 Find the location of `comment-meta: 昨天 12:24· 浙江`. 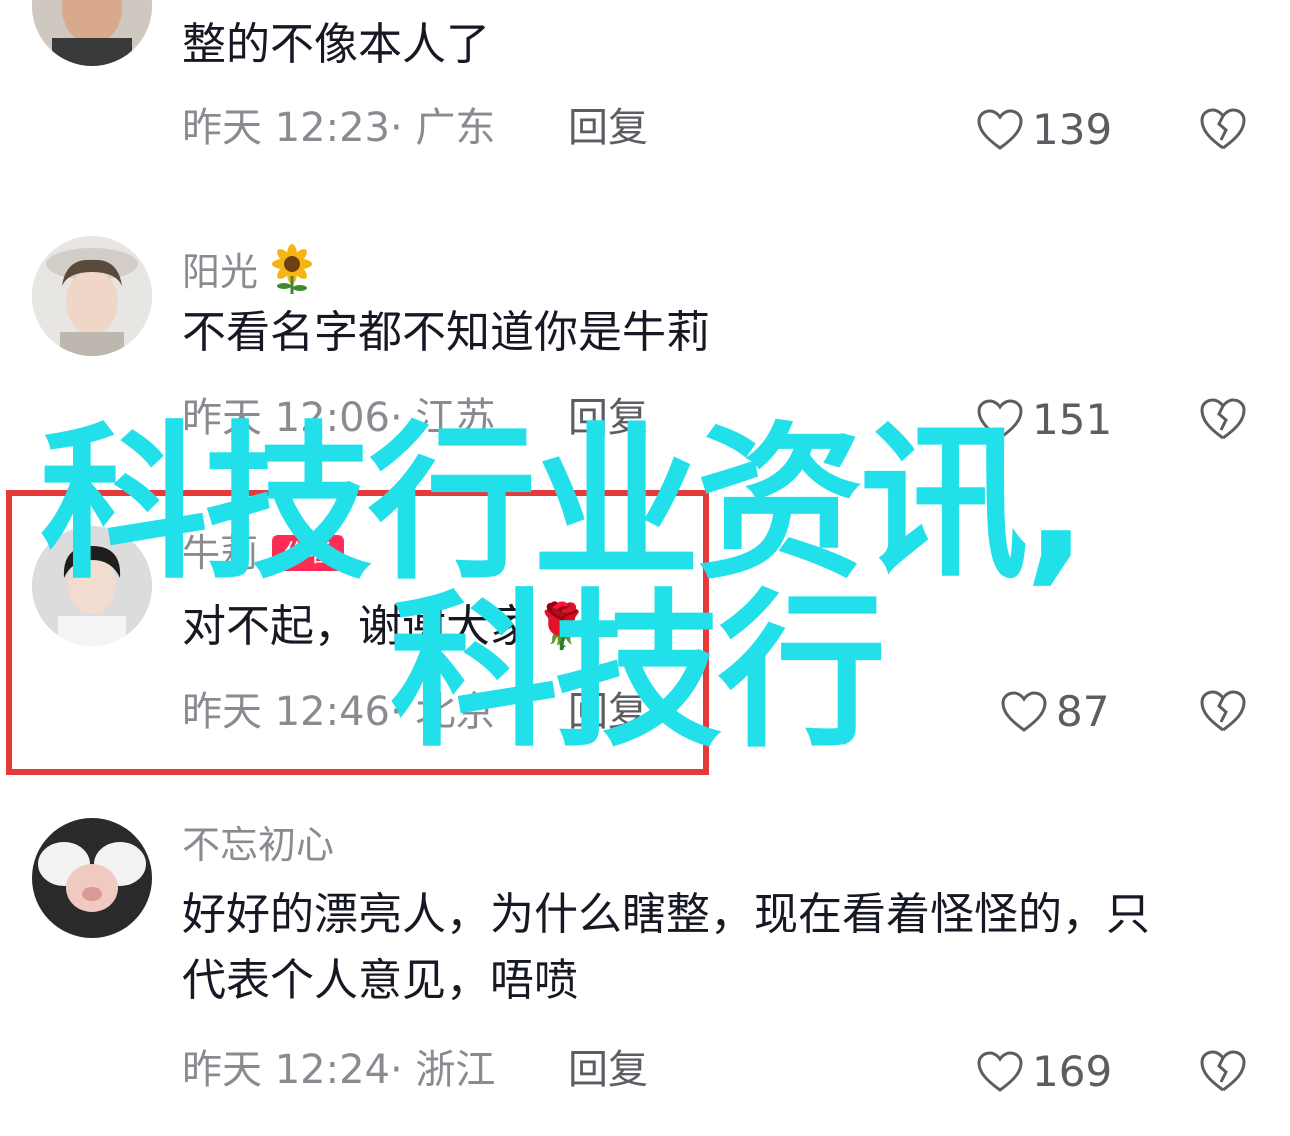

comment-meta: 昨天 12:24· 浙江 is located at coordinates (339, 1070).